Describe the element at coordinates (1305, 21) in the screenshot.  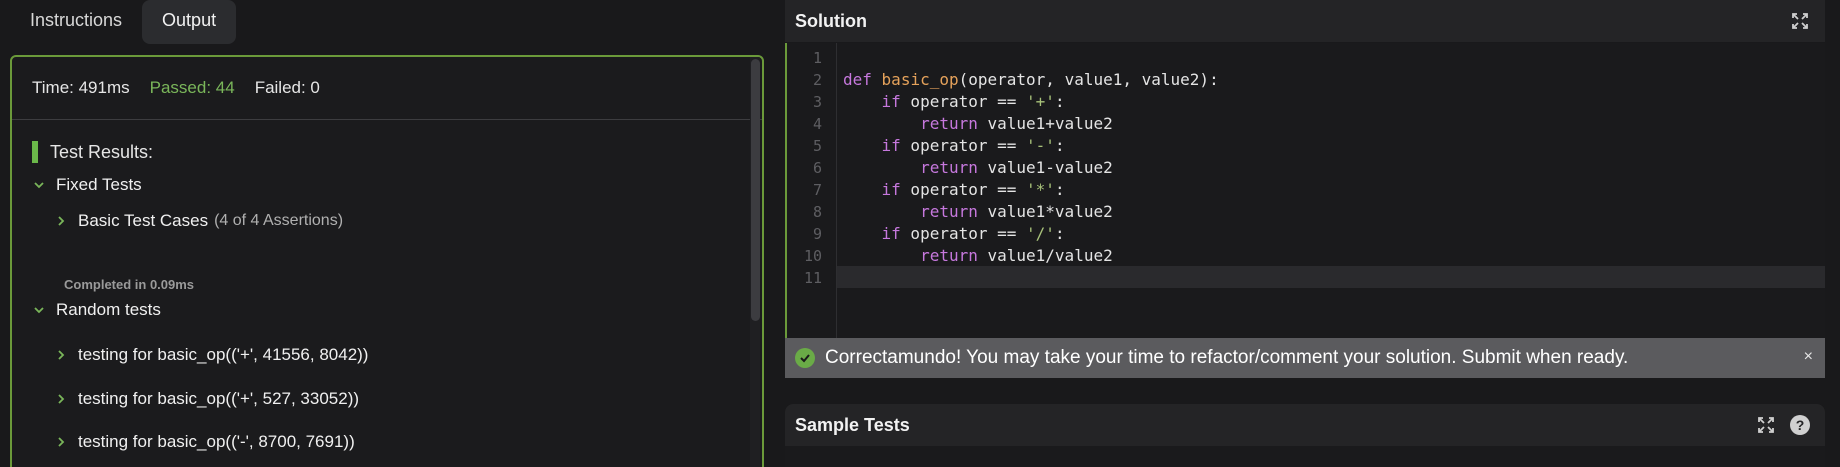
I see `solution-header: Solution` at that location.